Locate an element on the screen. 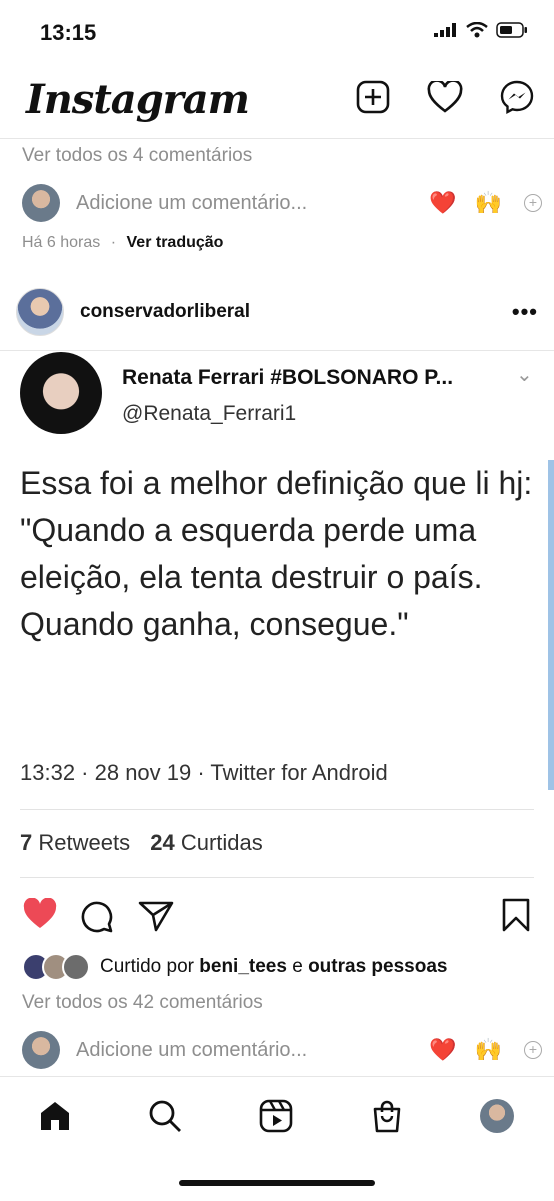  liker-avatar is located at coordinates (76, 967).